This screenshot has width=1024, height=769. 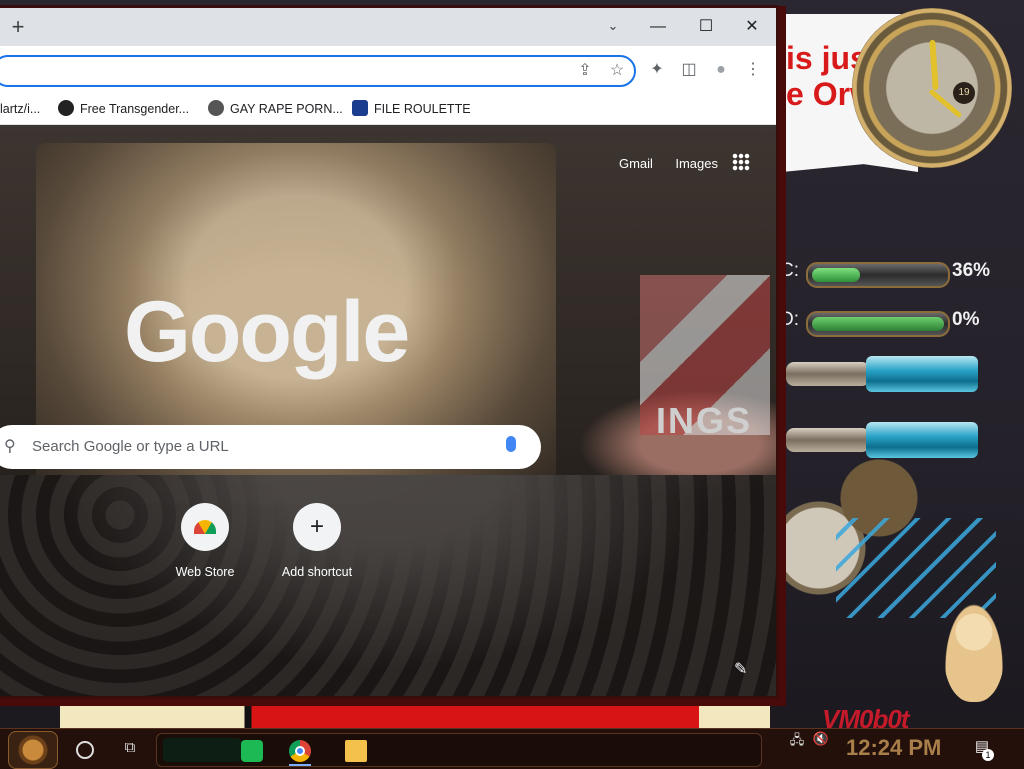 What do you see at coordinates (585, 71) in the screenshot?
I see `share-icon: ⇪` at bounding box center [585, 71].